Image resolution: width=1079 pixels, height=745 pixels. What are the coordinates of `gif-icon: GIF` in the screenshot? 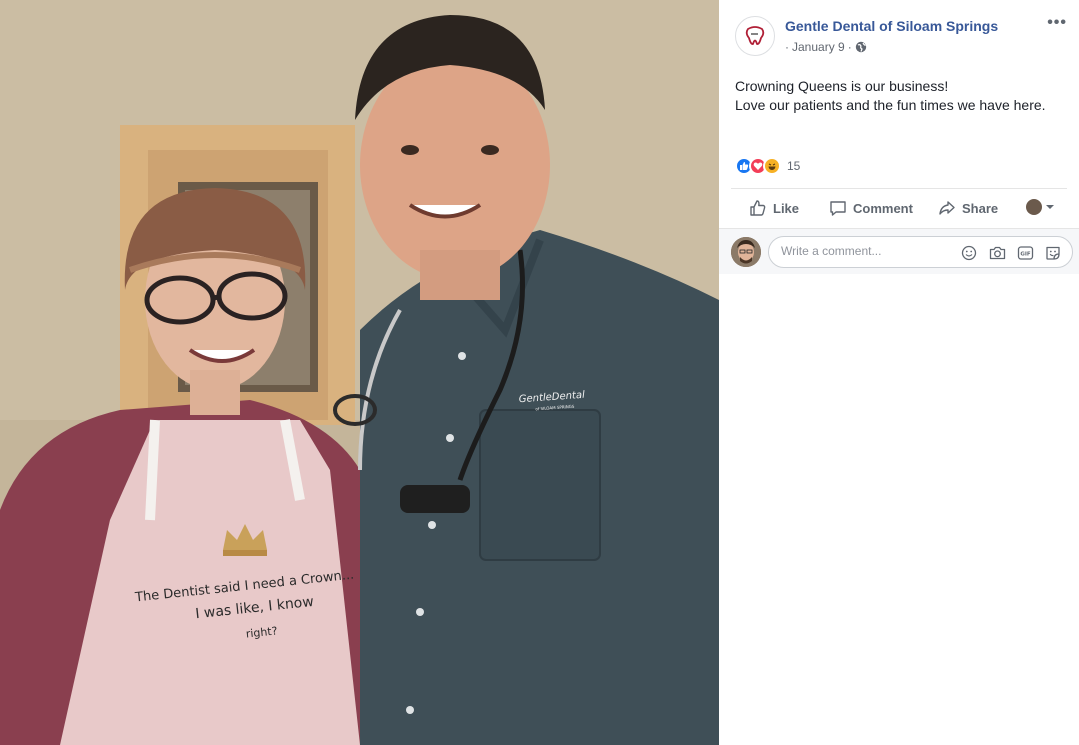 It's located at (1025, 253).